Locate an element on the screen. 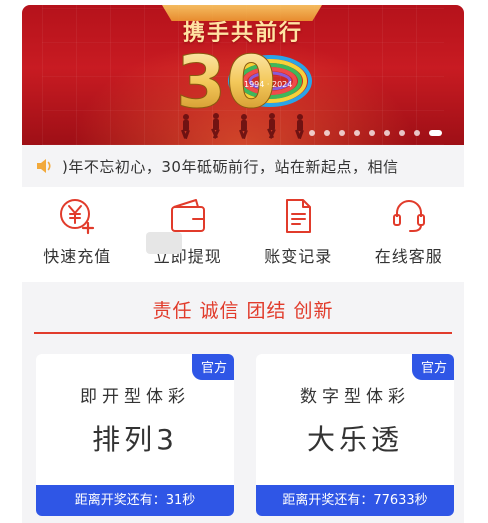  document-icon is located at coordinates (299, 216).